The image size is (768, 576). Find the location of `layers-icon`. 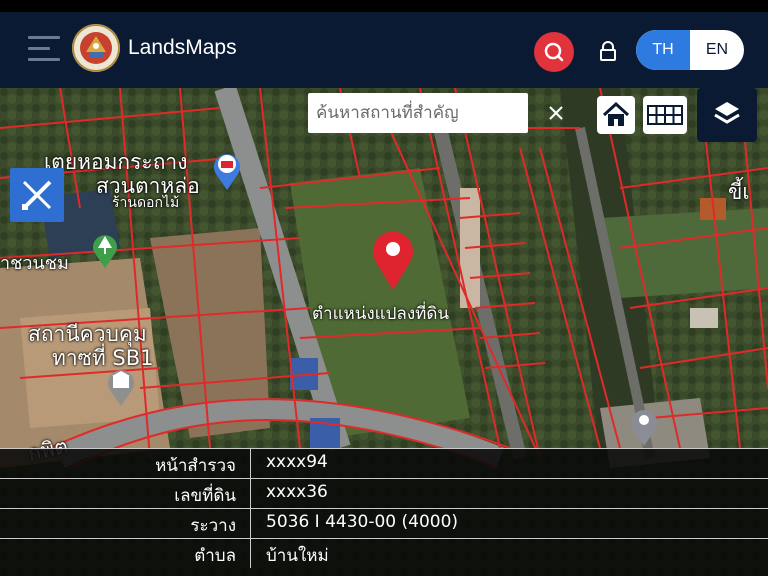

layers-icon is located at coordinates (727, 113).